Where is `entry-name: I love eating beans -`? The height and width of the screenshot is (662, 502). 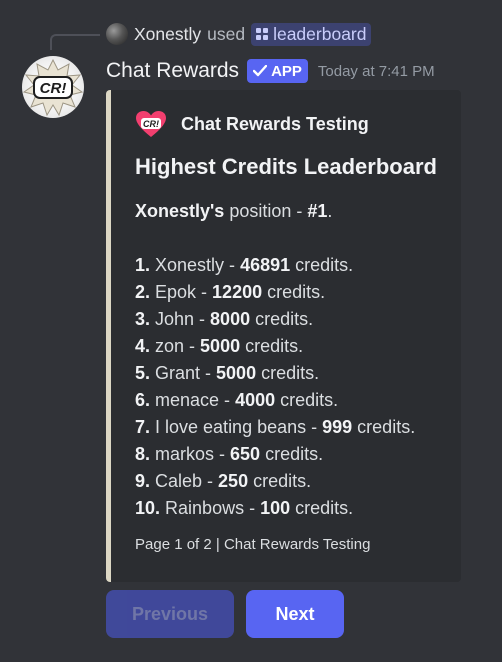
entry-name: I love eating beans - is located at coordinates (236, 427).